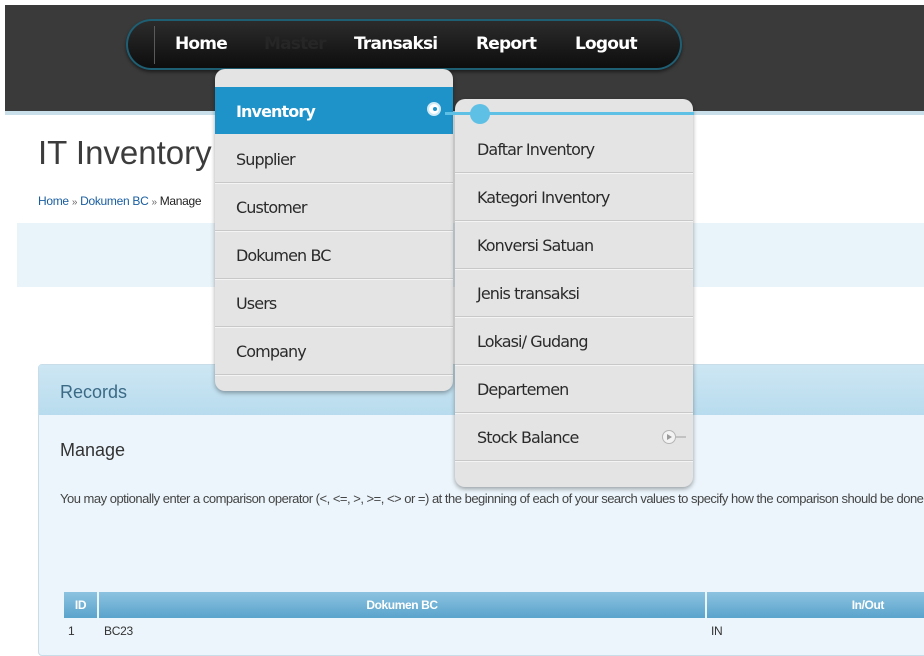 The image size is (924, 656). Describe the element at coordinates (681, 437) in the screenshot. I see `submenu-arrow-line` at that location.